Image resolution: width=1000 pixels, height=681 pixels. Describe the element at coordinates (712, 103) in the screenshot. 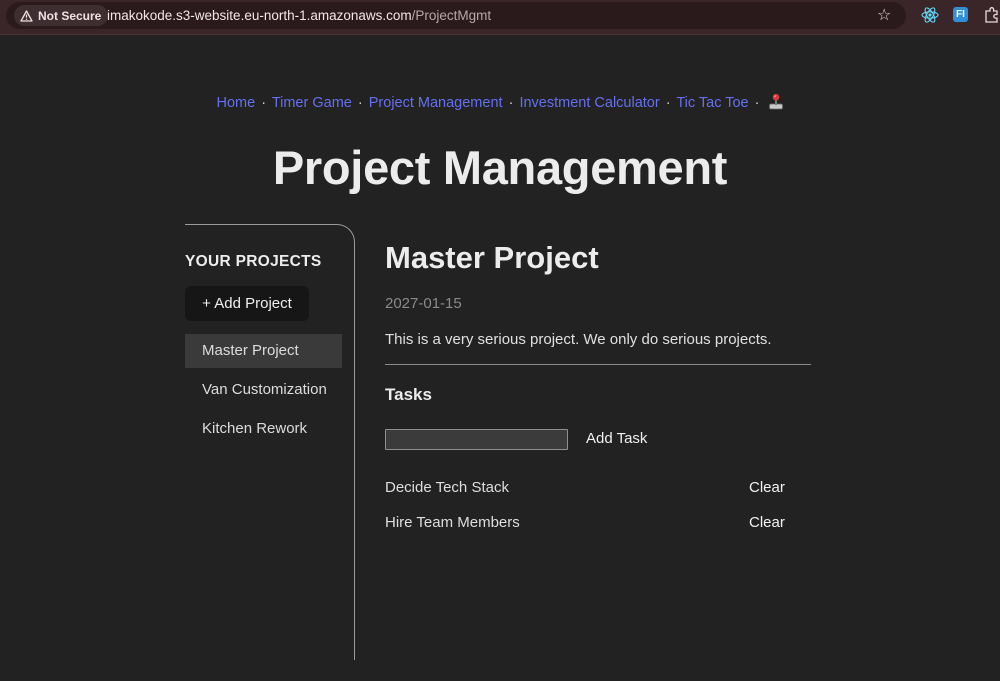

I see `nav-link-tic-tac-toe: Tic Tac Toe` at that location.